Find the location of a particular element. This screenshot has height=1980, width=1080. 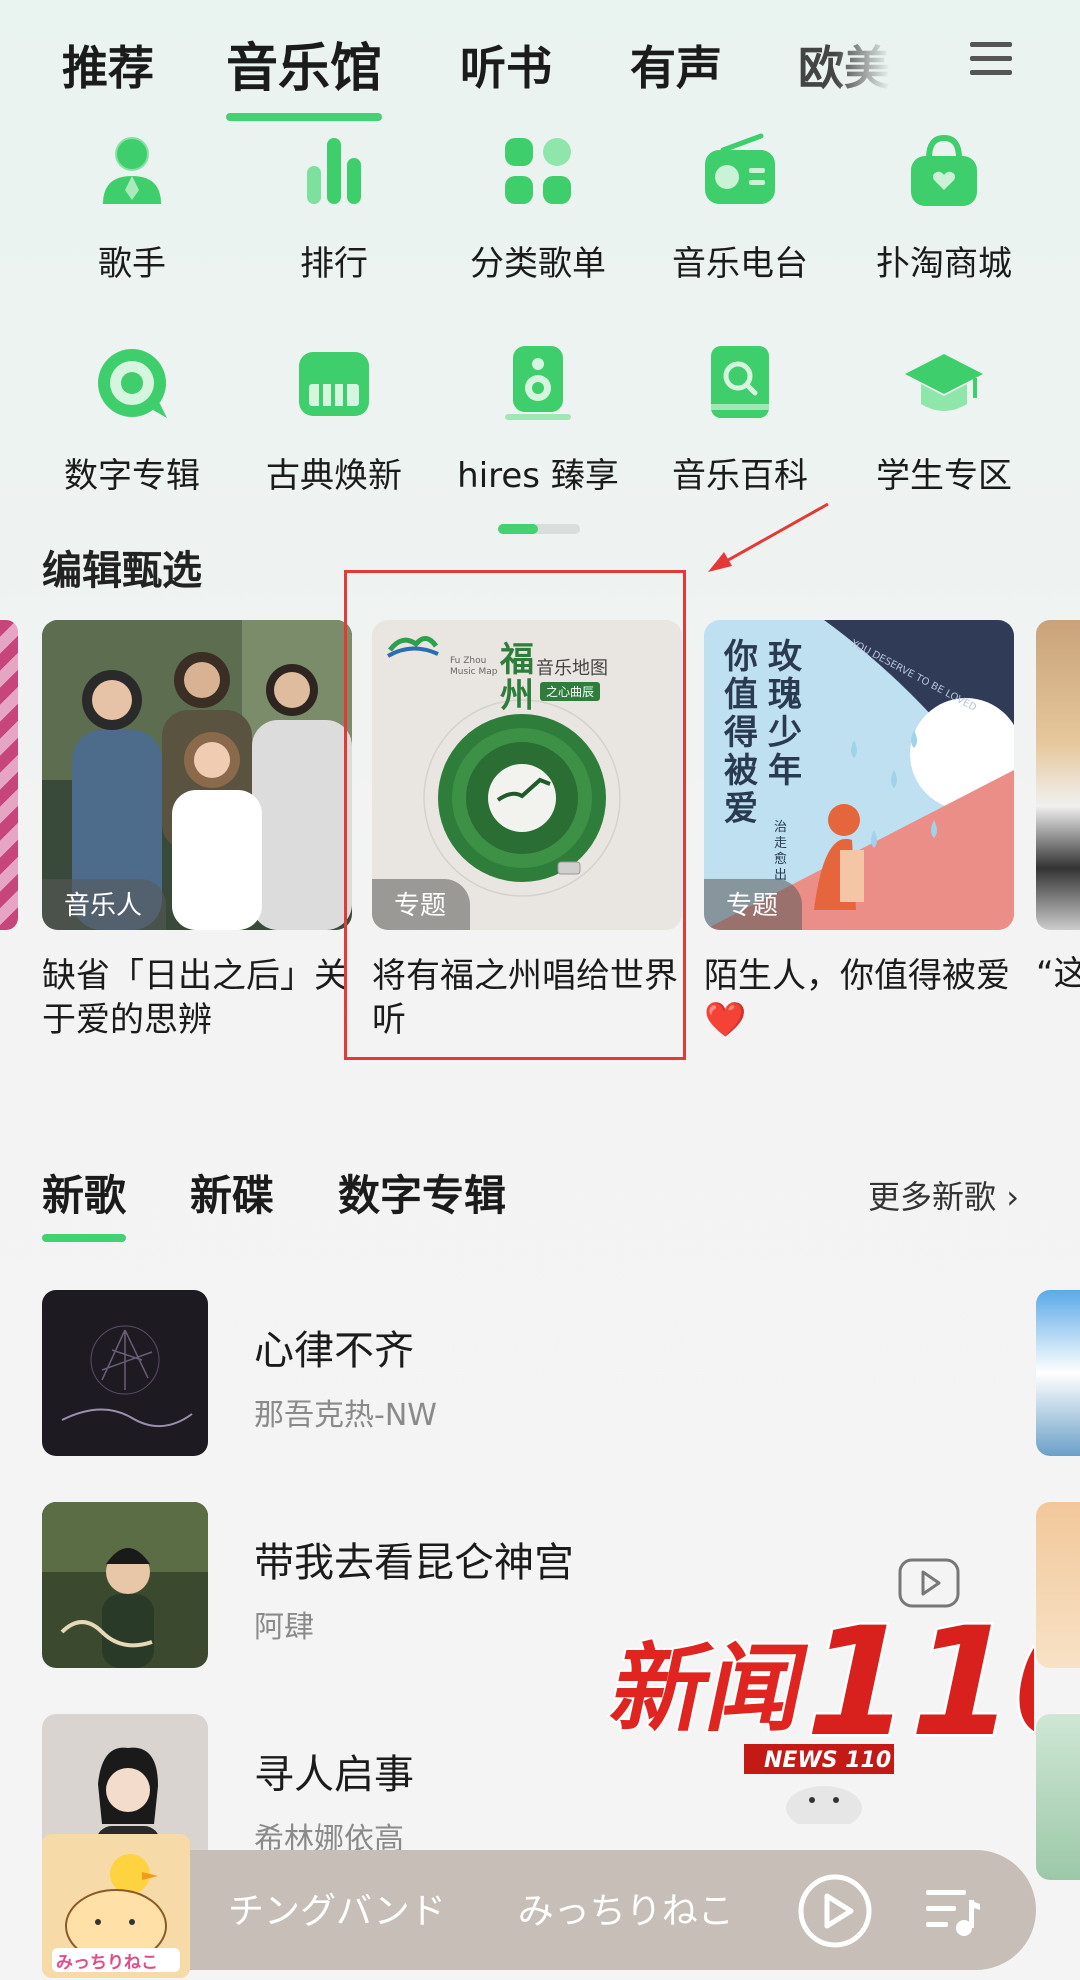

speaker-icon is located at coordinates (538, 383).